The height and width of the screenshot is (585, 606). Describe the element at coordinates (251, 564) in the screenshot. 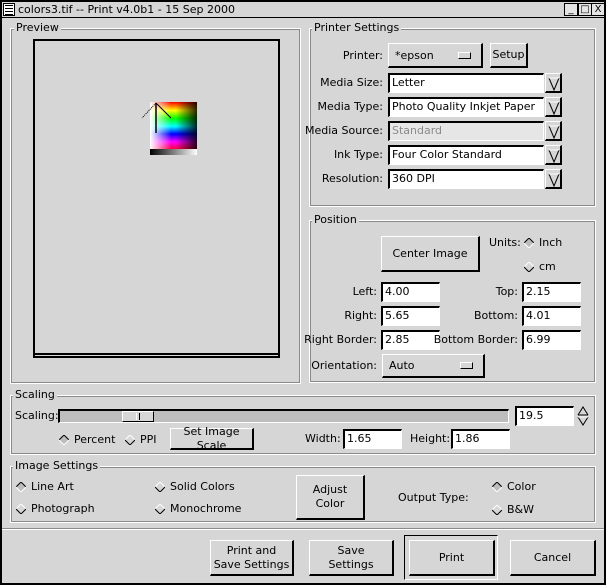

I see `print-and-save-line2: Save Settings` at that location.